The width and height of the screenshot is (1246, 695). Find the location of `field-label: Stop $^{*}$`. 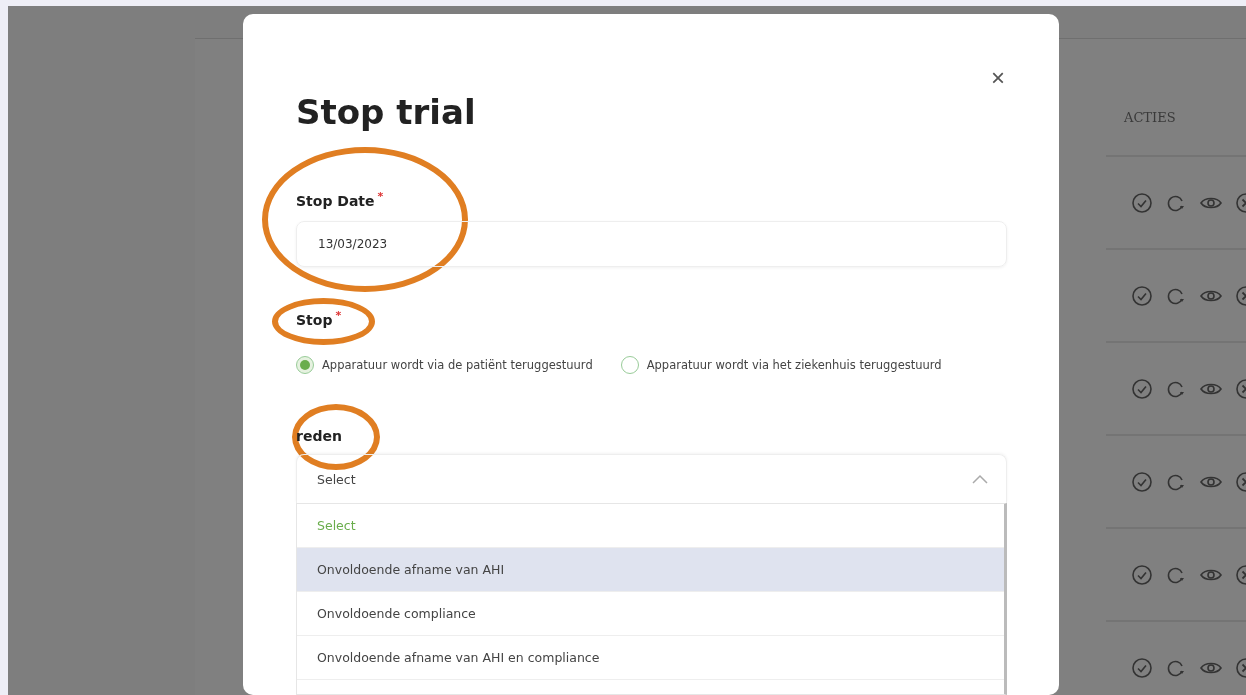

field-label: Stop $^{*}$ is located at coordinates (319, 318).